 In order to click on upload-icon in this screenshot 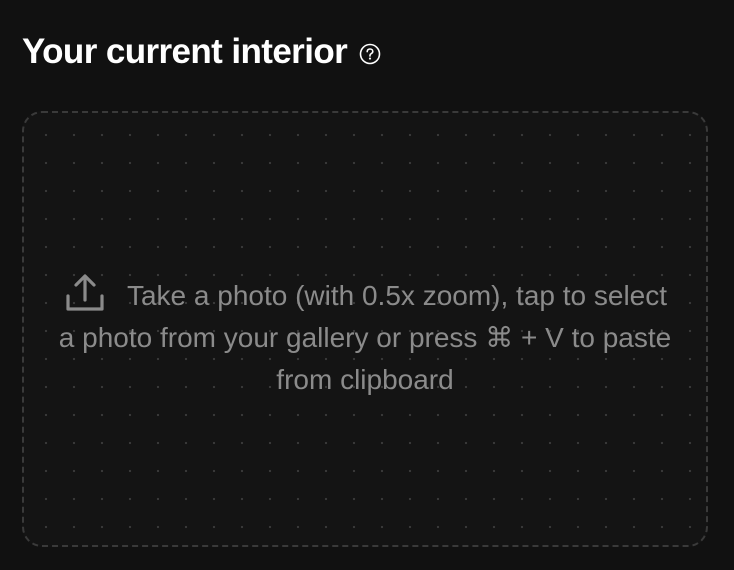, I will do `click(85, 293)`.